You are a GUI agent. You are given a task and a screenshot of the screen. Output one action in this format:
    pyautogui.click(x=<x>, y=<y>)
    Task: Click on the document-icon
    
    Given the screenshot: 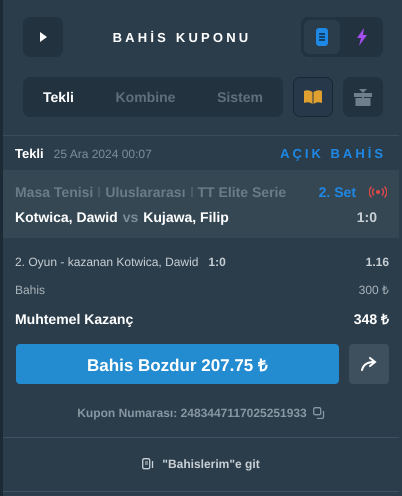 What is the action you would take?
    pyautogui.click(x=322, y=37)
    